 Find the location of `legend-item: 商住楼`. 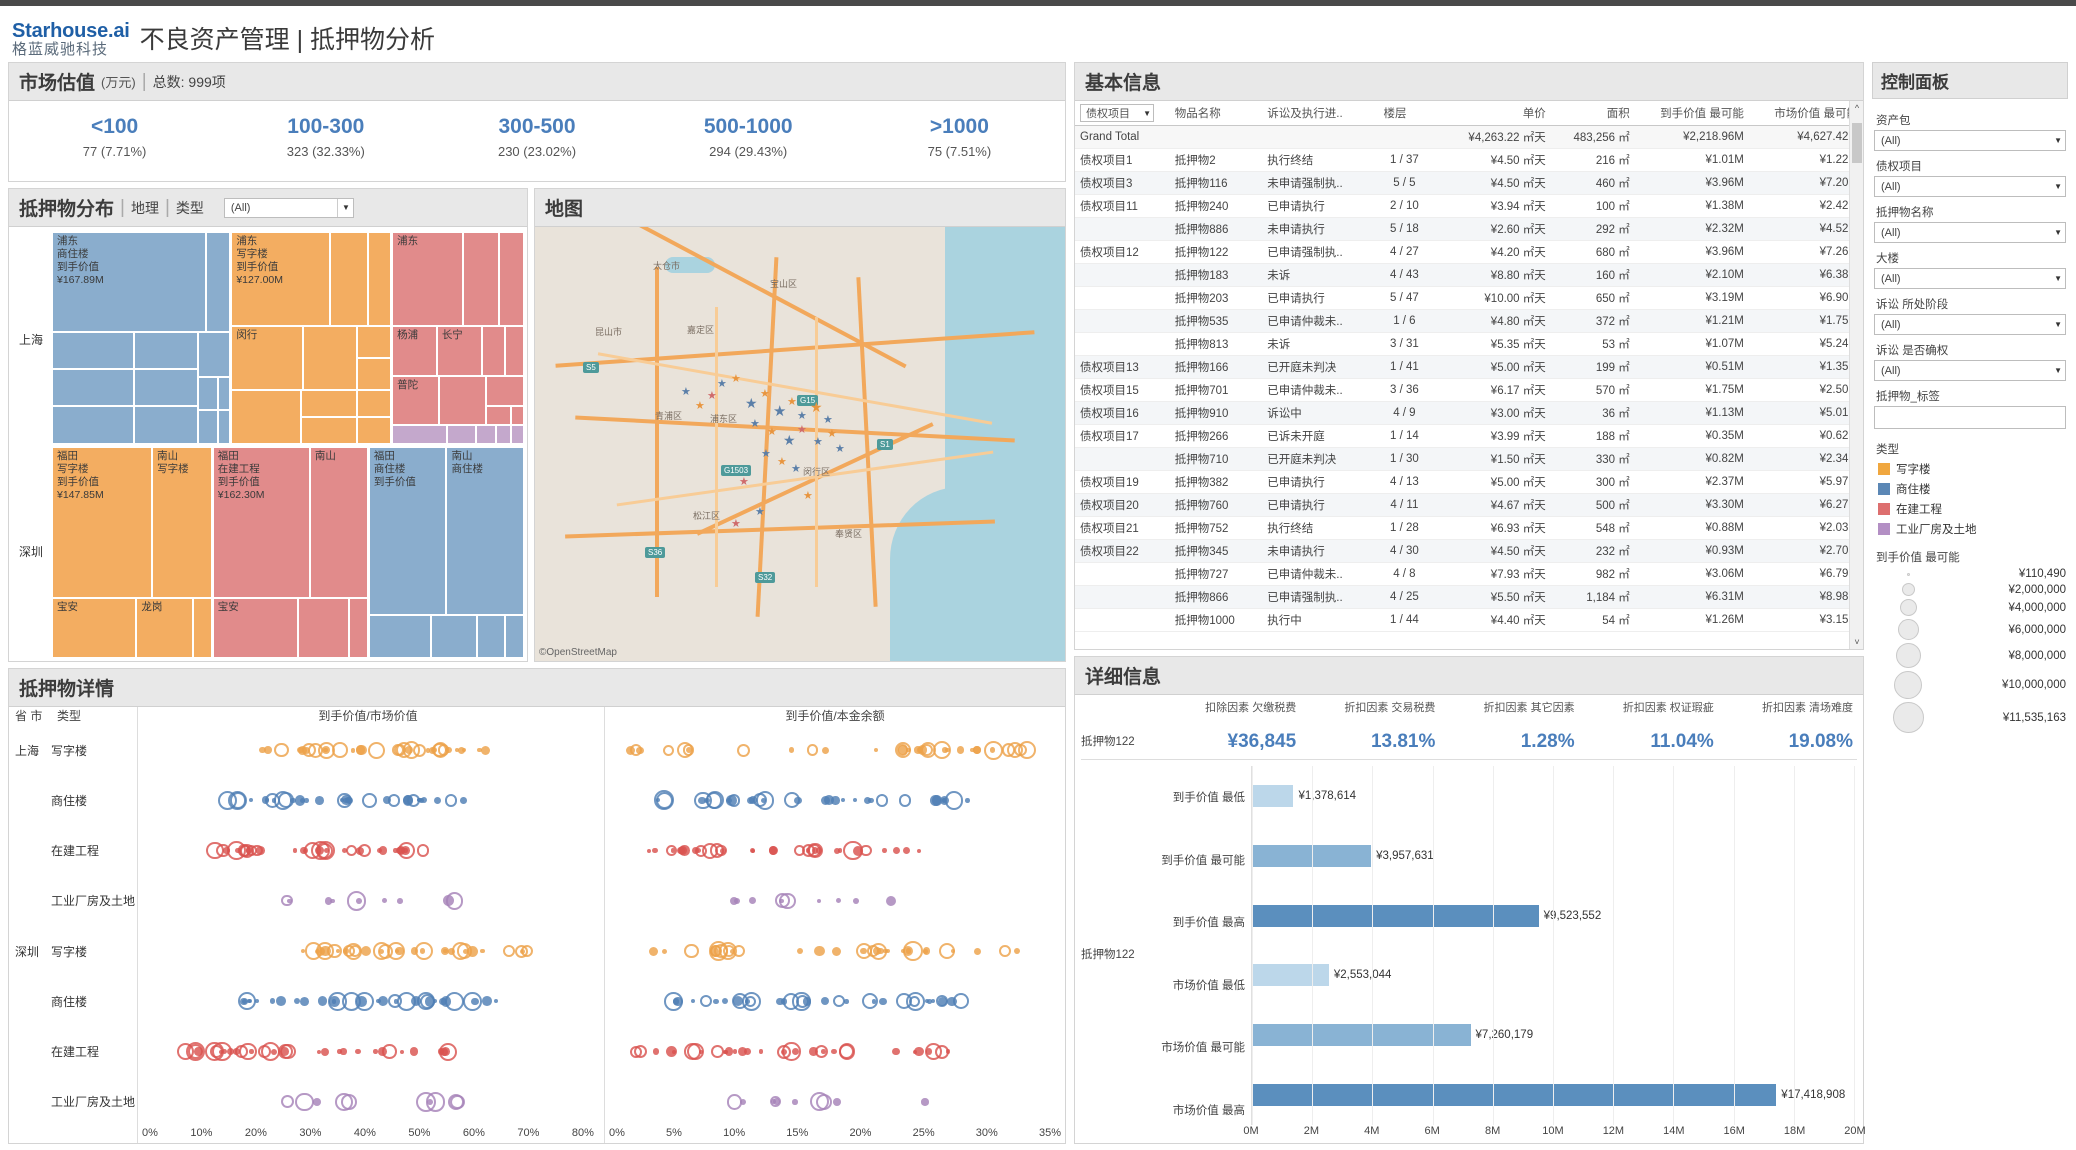

legend-item: 商住楼 is located at coordinates (1972, 489).